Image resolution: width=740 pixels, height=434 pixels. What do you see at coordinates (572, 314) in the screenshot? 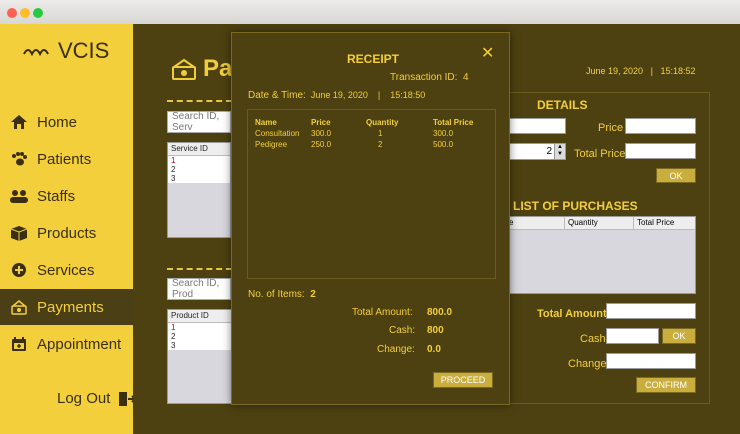
I see `total-amount-label: Total Amount` at bounding box center [572, 314].